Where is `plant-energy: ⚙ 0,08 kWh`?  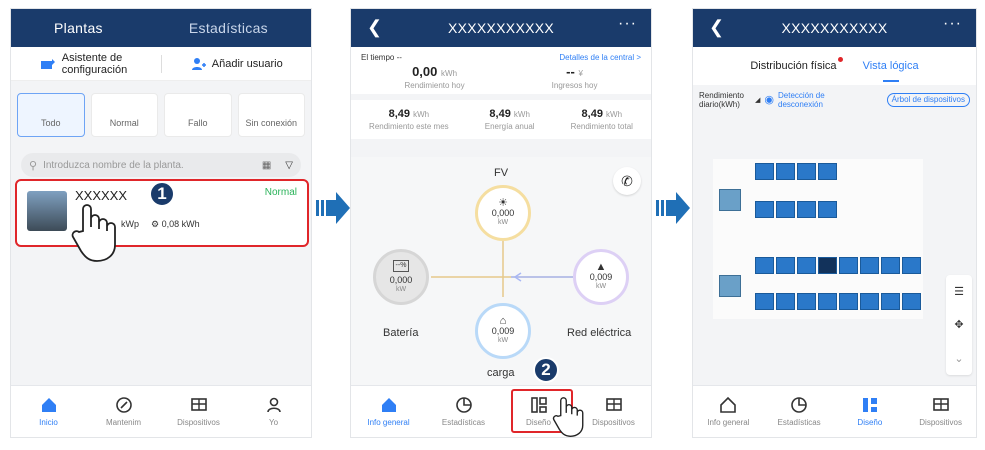 plant-energy: ⚙ 0,08 kWh is located at coordinates (175, 224).